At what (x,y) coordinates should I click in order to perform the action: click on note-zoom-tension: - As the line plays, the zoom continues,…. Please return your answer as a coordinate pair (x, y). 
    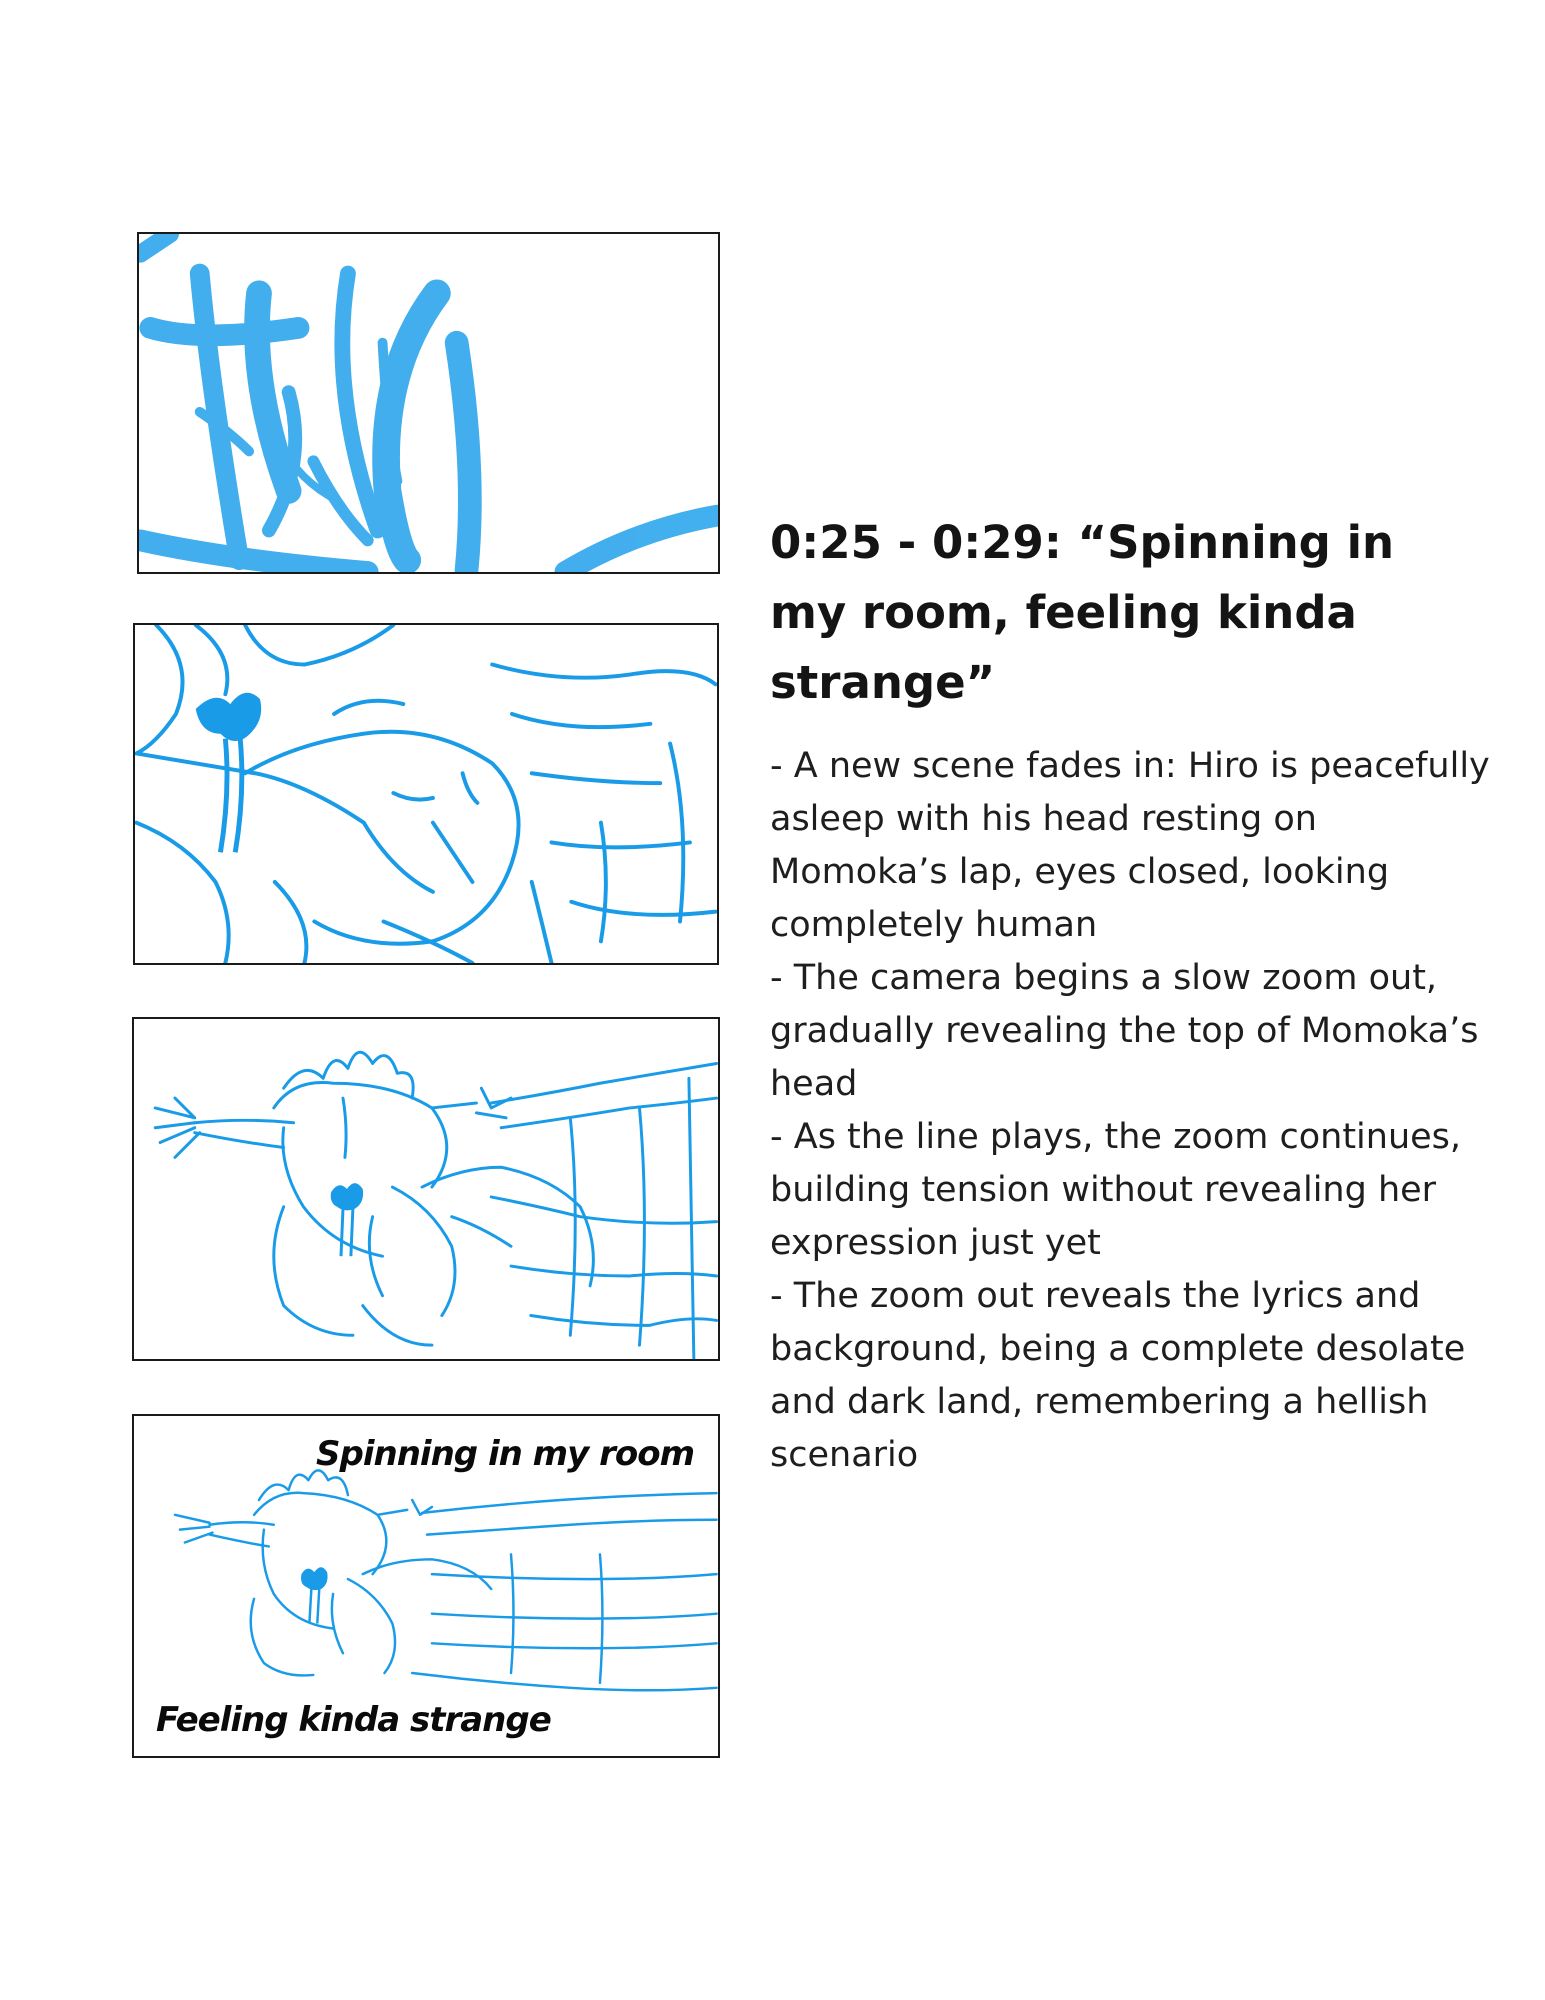
    Looking at the image, I should click on (1116, 1190).